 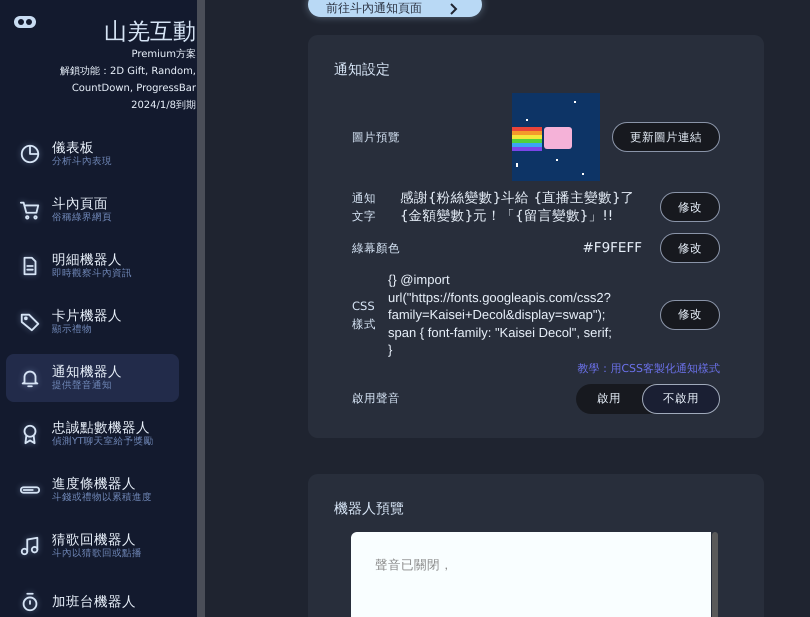 I want to click on tag-icon, so click(x=30, y=322).